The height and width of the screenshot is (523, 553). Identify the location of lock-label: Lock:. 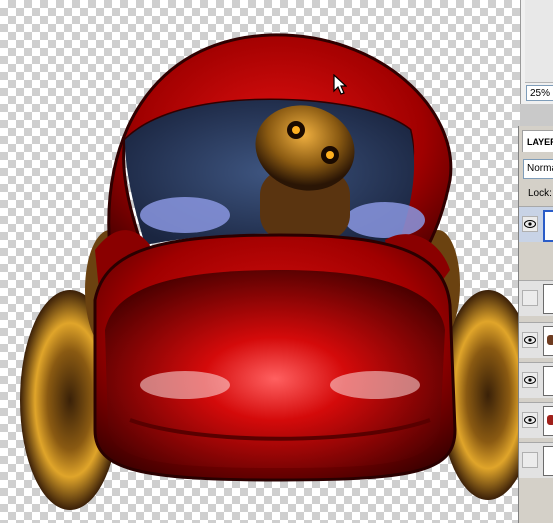
(540, 193).